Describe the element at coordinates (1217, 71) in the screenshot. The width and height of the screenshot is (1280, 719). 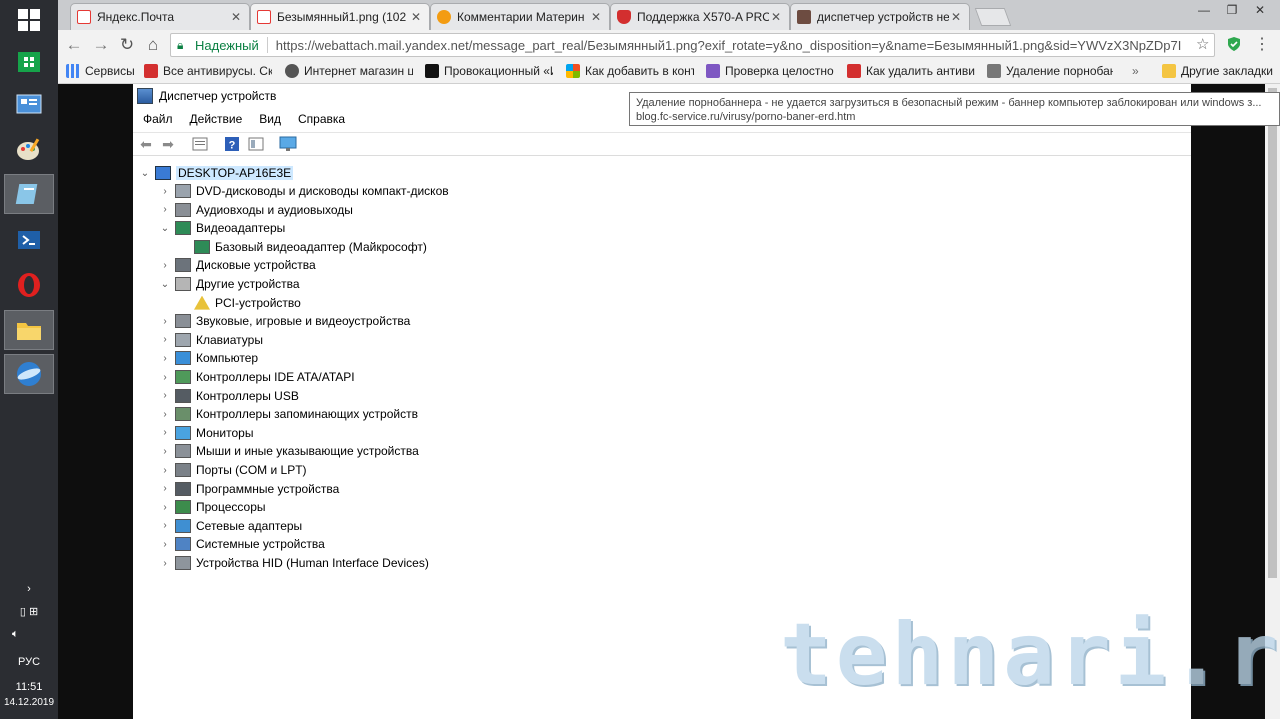
I see `other-bookmarks: Другие закладки` at that location.